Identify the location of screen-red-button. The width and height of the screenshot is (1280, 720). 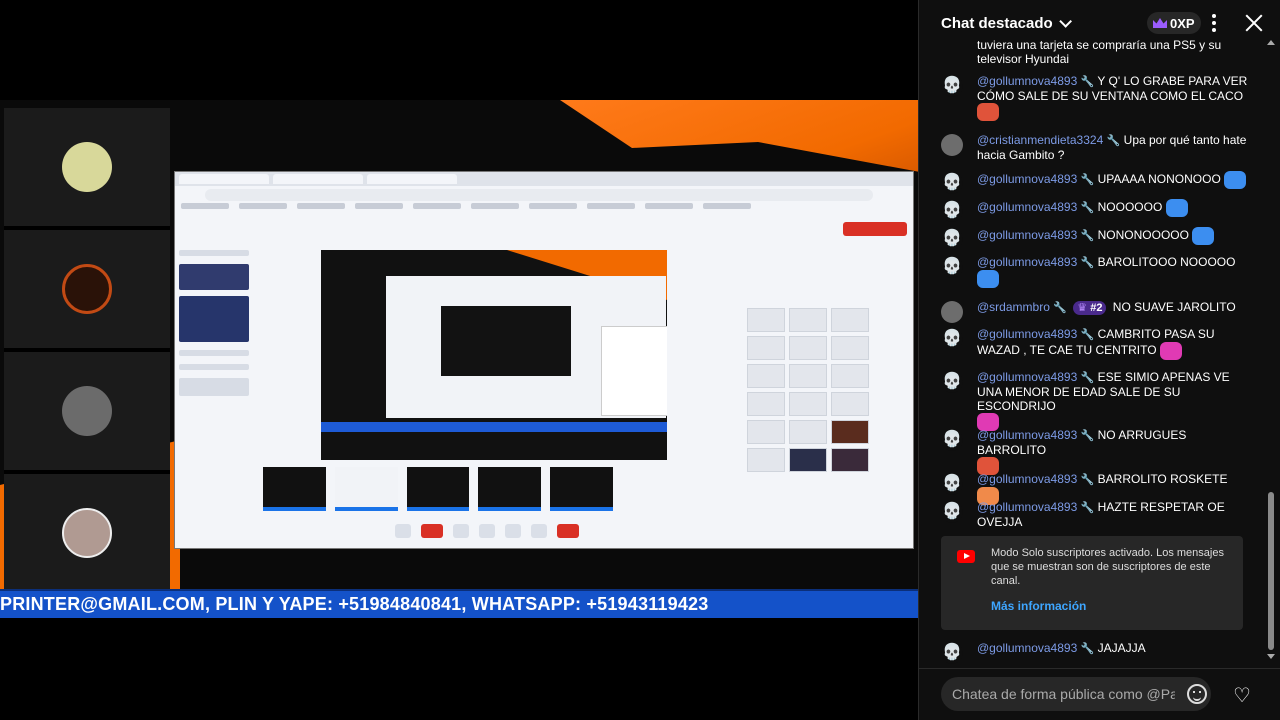
(875, 229).